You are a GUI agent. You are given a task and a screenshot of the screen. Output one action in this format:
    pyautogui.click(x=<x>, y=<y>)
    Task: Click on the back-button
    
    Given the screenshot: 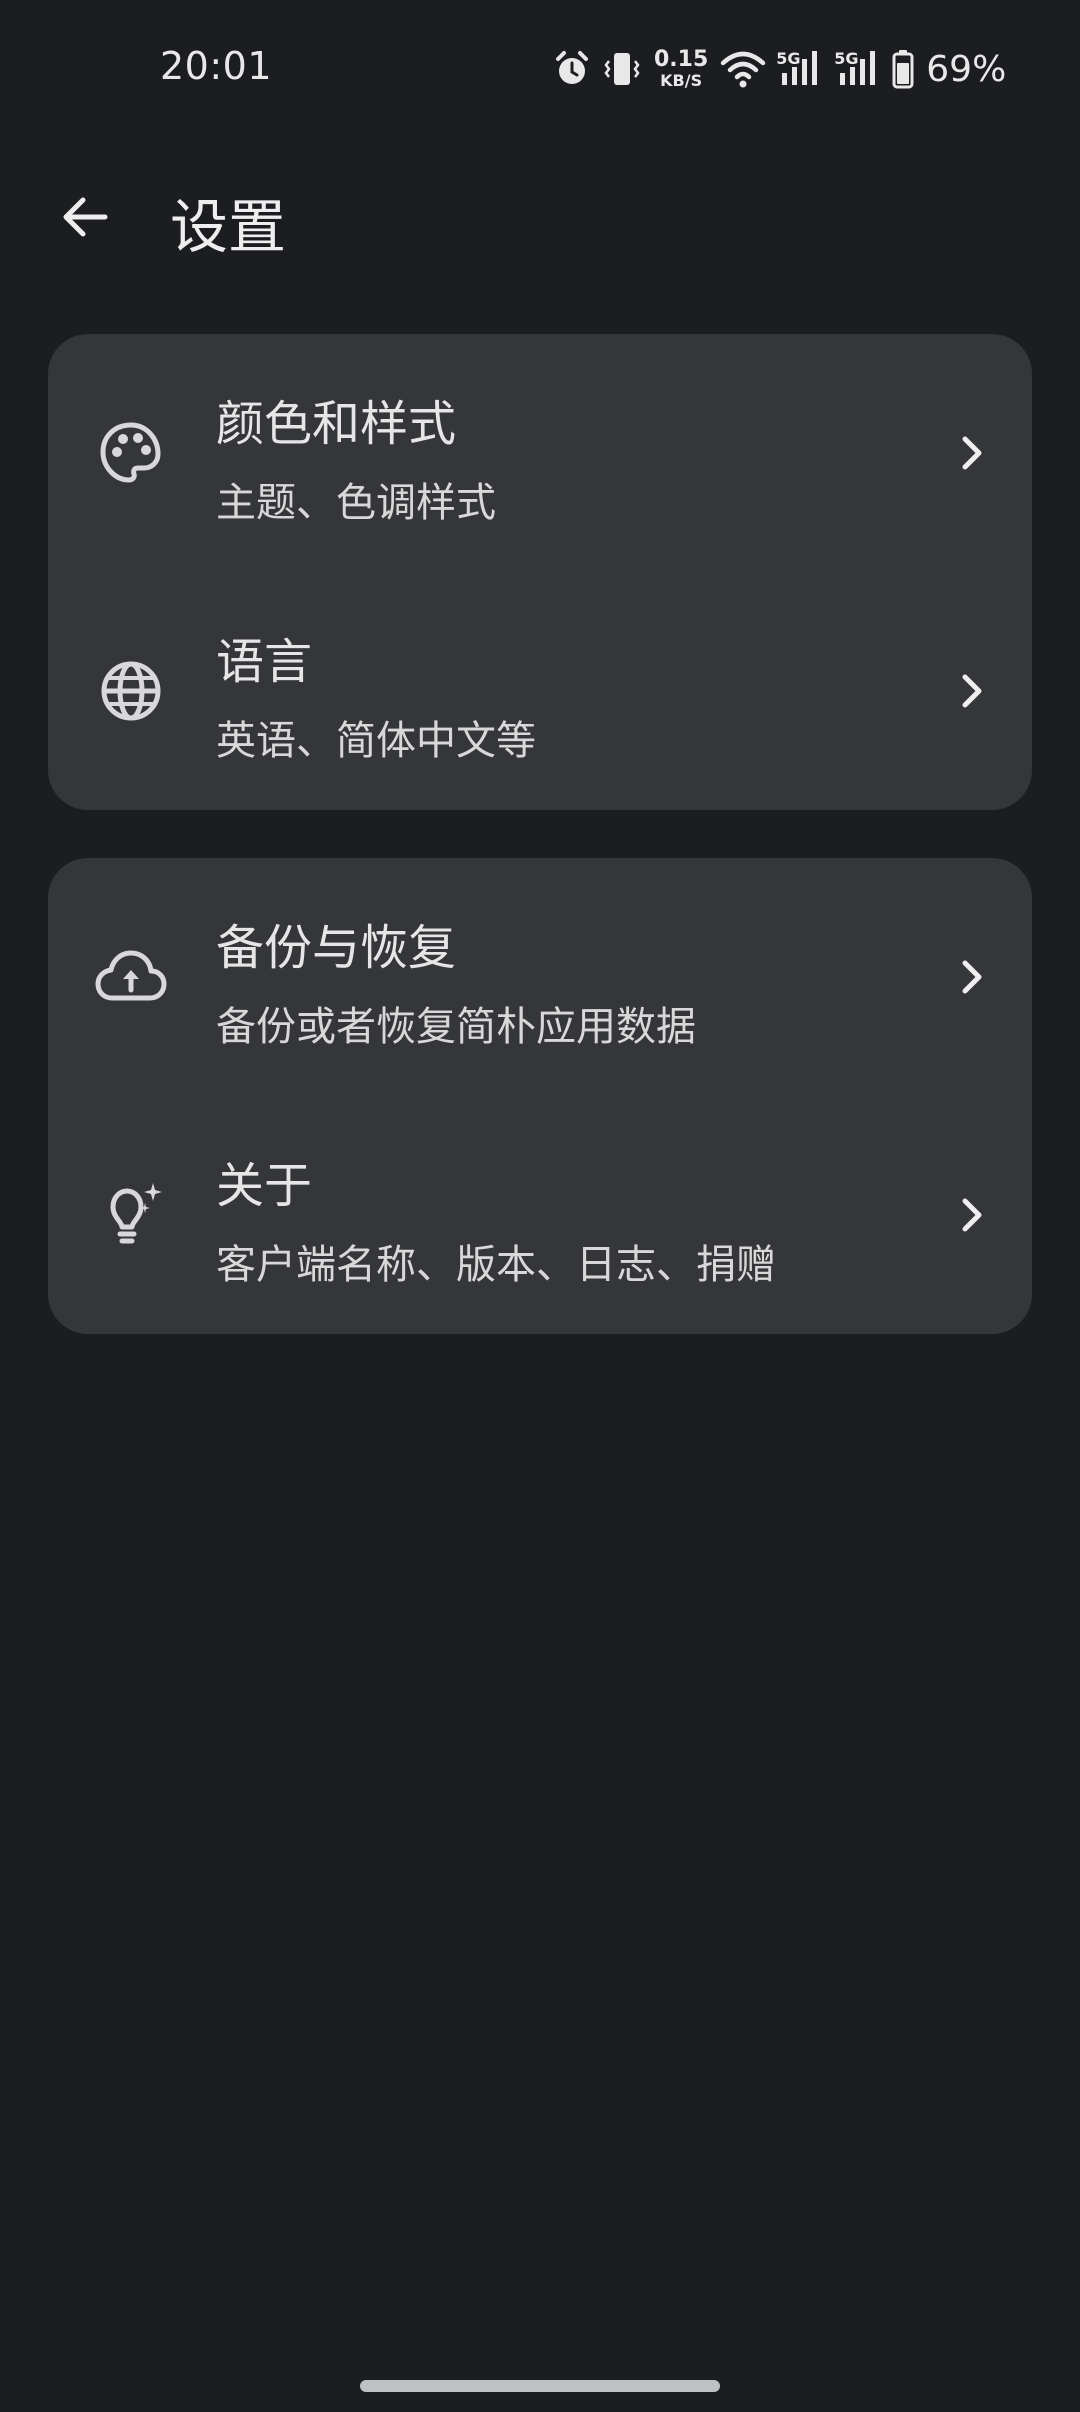 What is the action you would take?
    pyautogui.click(x=85, y=217)
    